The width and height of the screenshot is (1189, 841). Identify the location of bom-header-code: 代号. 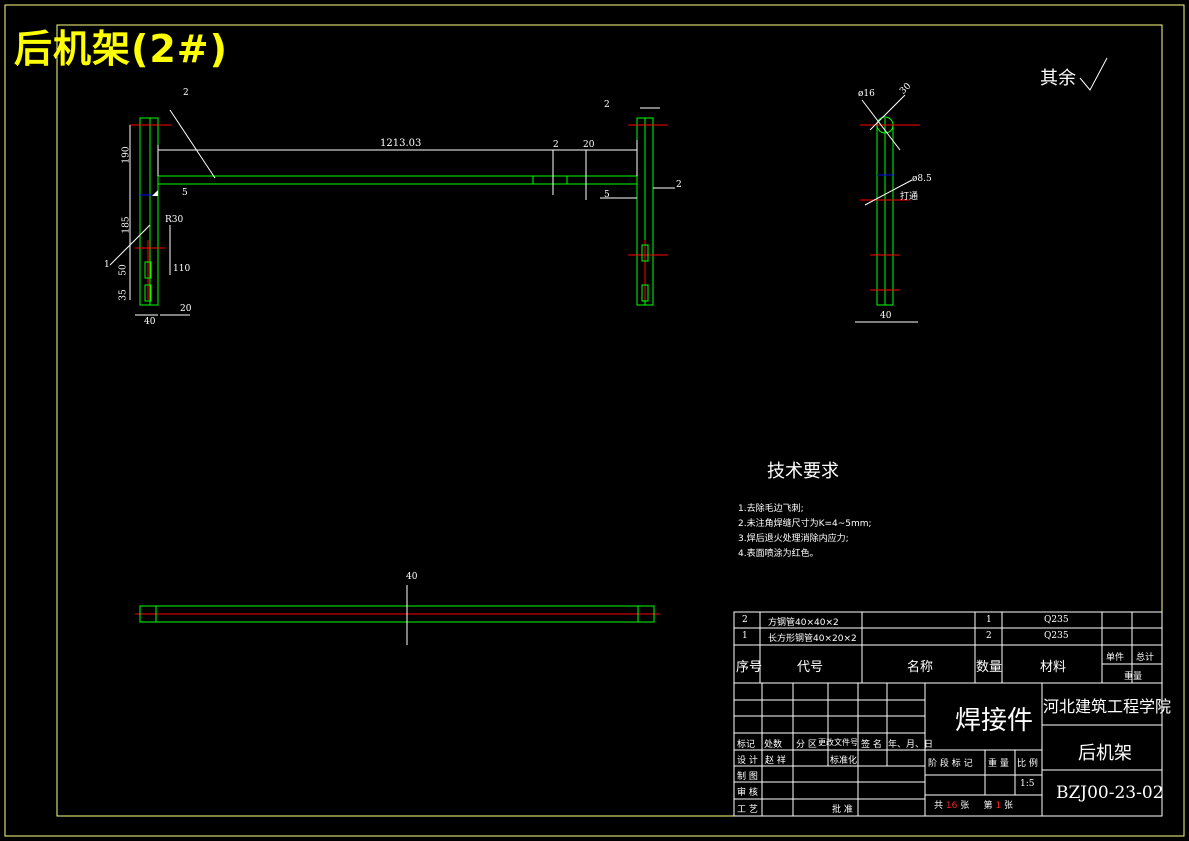
(810, 667).